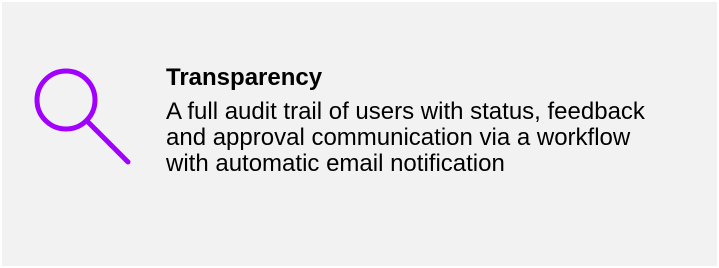 The image size is (719, 268). What do you see at coordinates (244, 77) in the screenshot?
I see `feature-title: Transparency` at bounding box center [244, 77].